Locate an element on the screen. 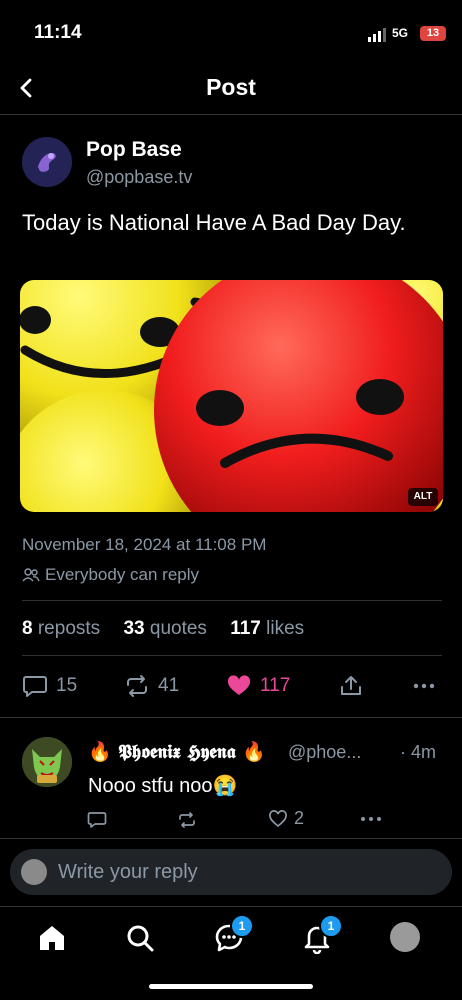 The image size is (462, 1000). comment-icon is located at coordinates (35, 686).